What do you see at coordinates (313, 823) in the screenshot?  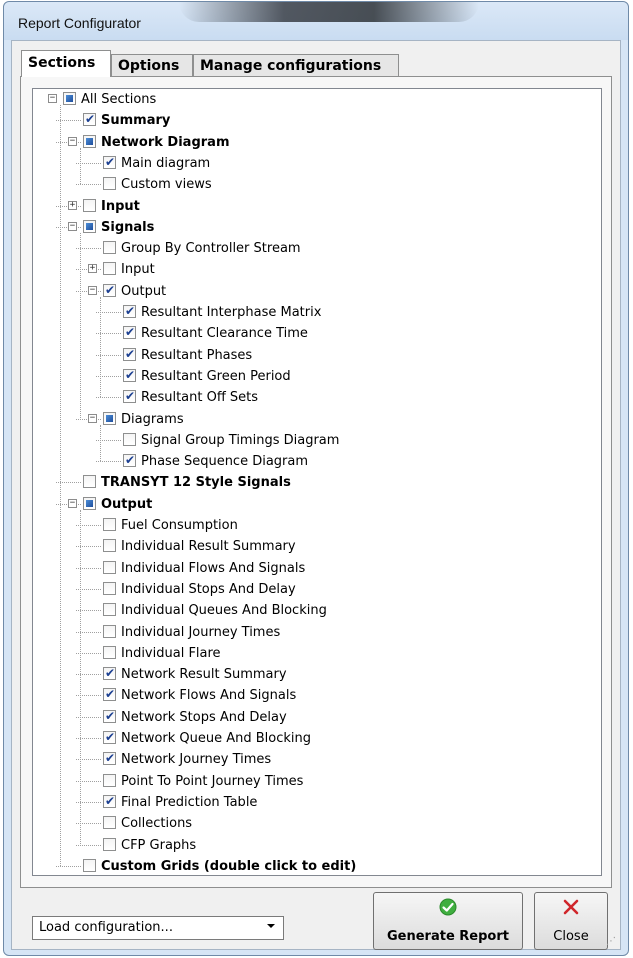 I see `tree-item: Collections` at bounding box center [313, 823].